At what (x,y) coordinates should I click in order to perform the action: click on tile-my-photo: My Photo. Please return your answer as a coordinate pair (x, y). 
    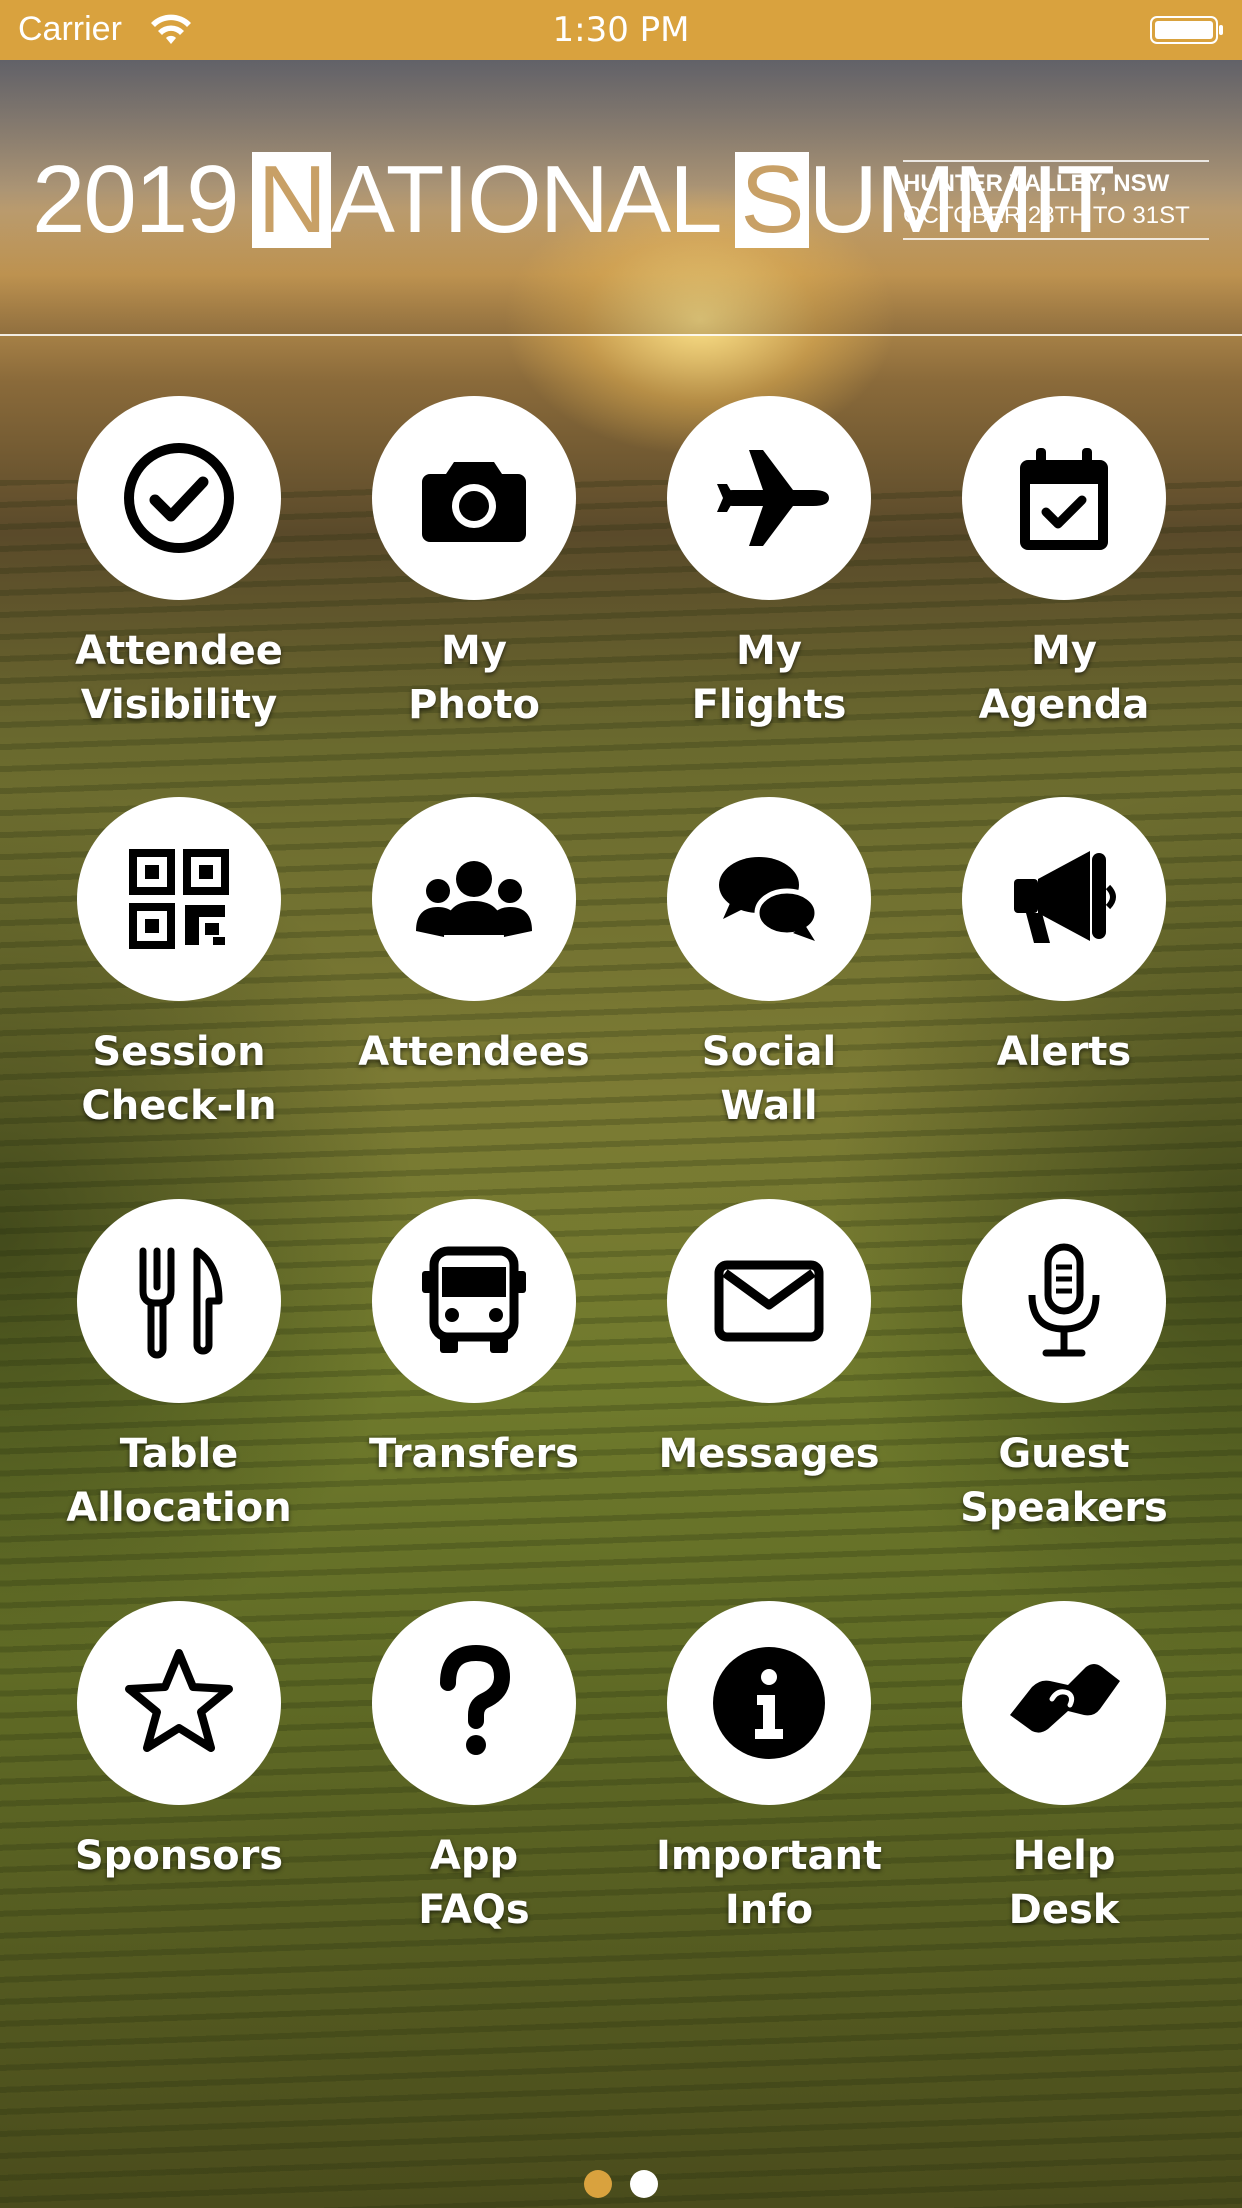
    Looking at the image, I should click on (455, 566).